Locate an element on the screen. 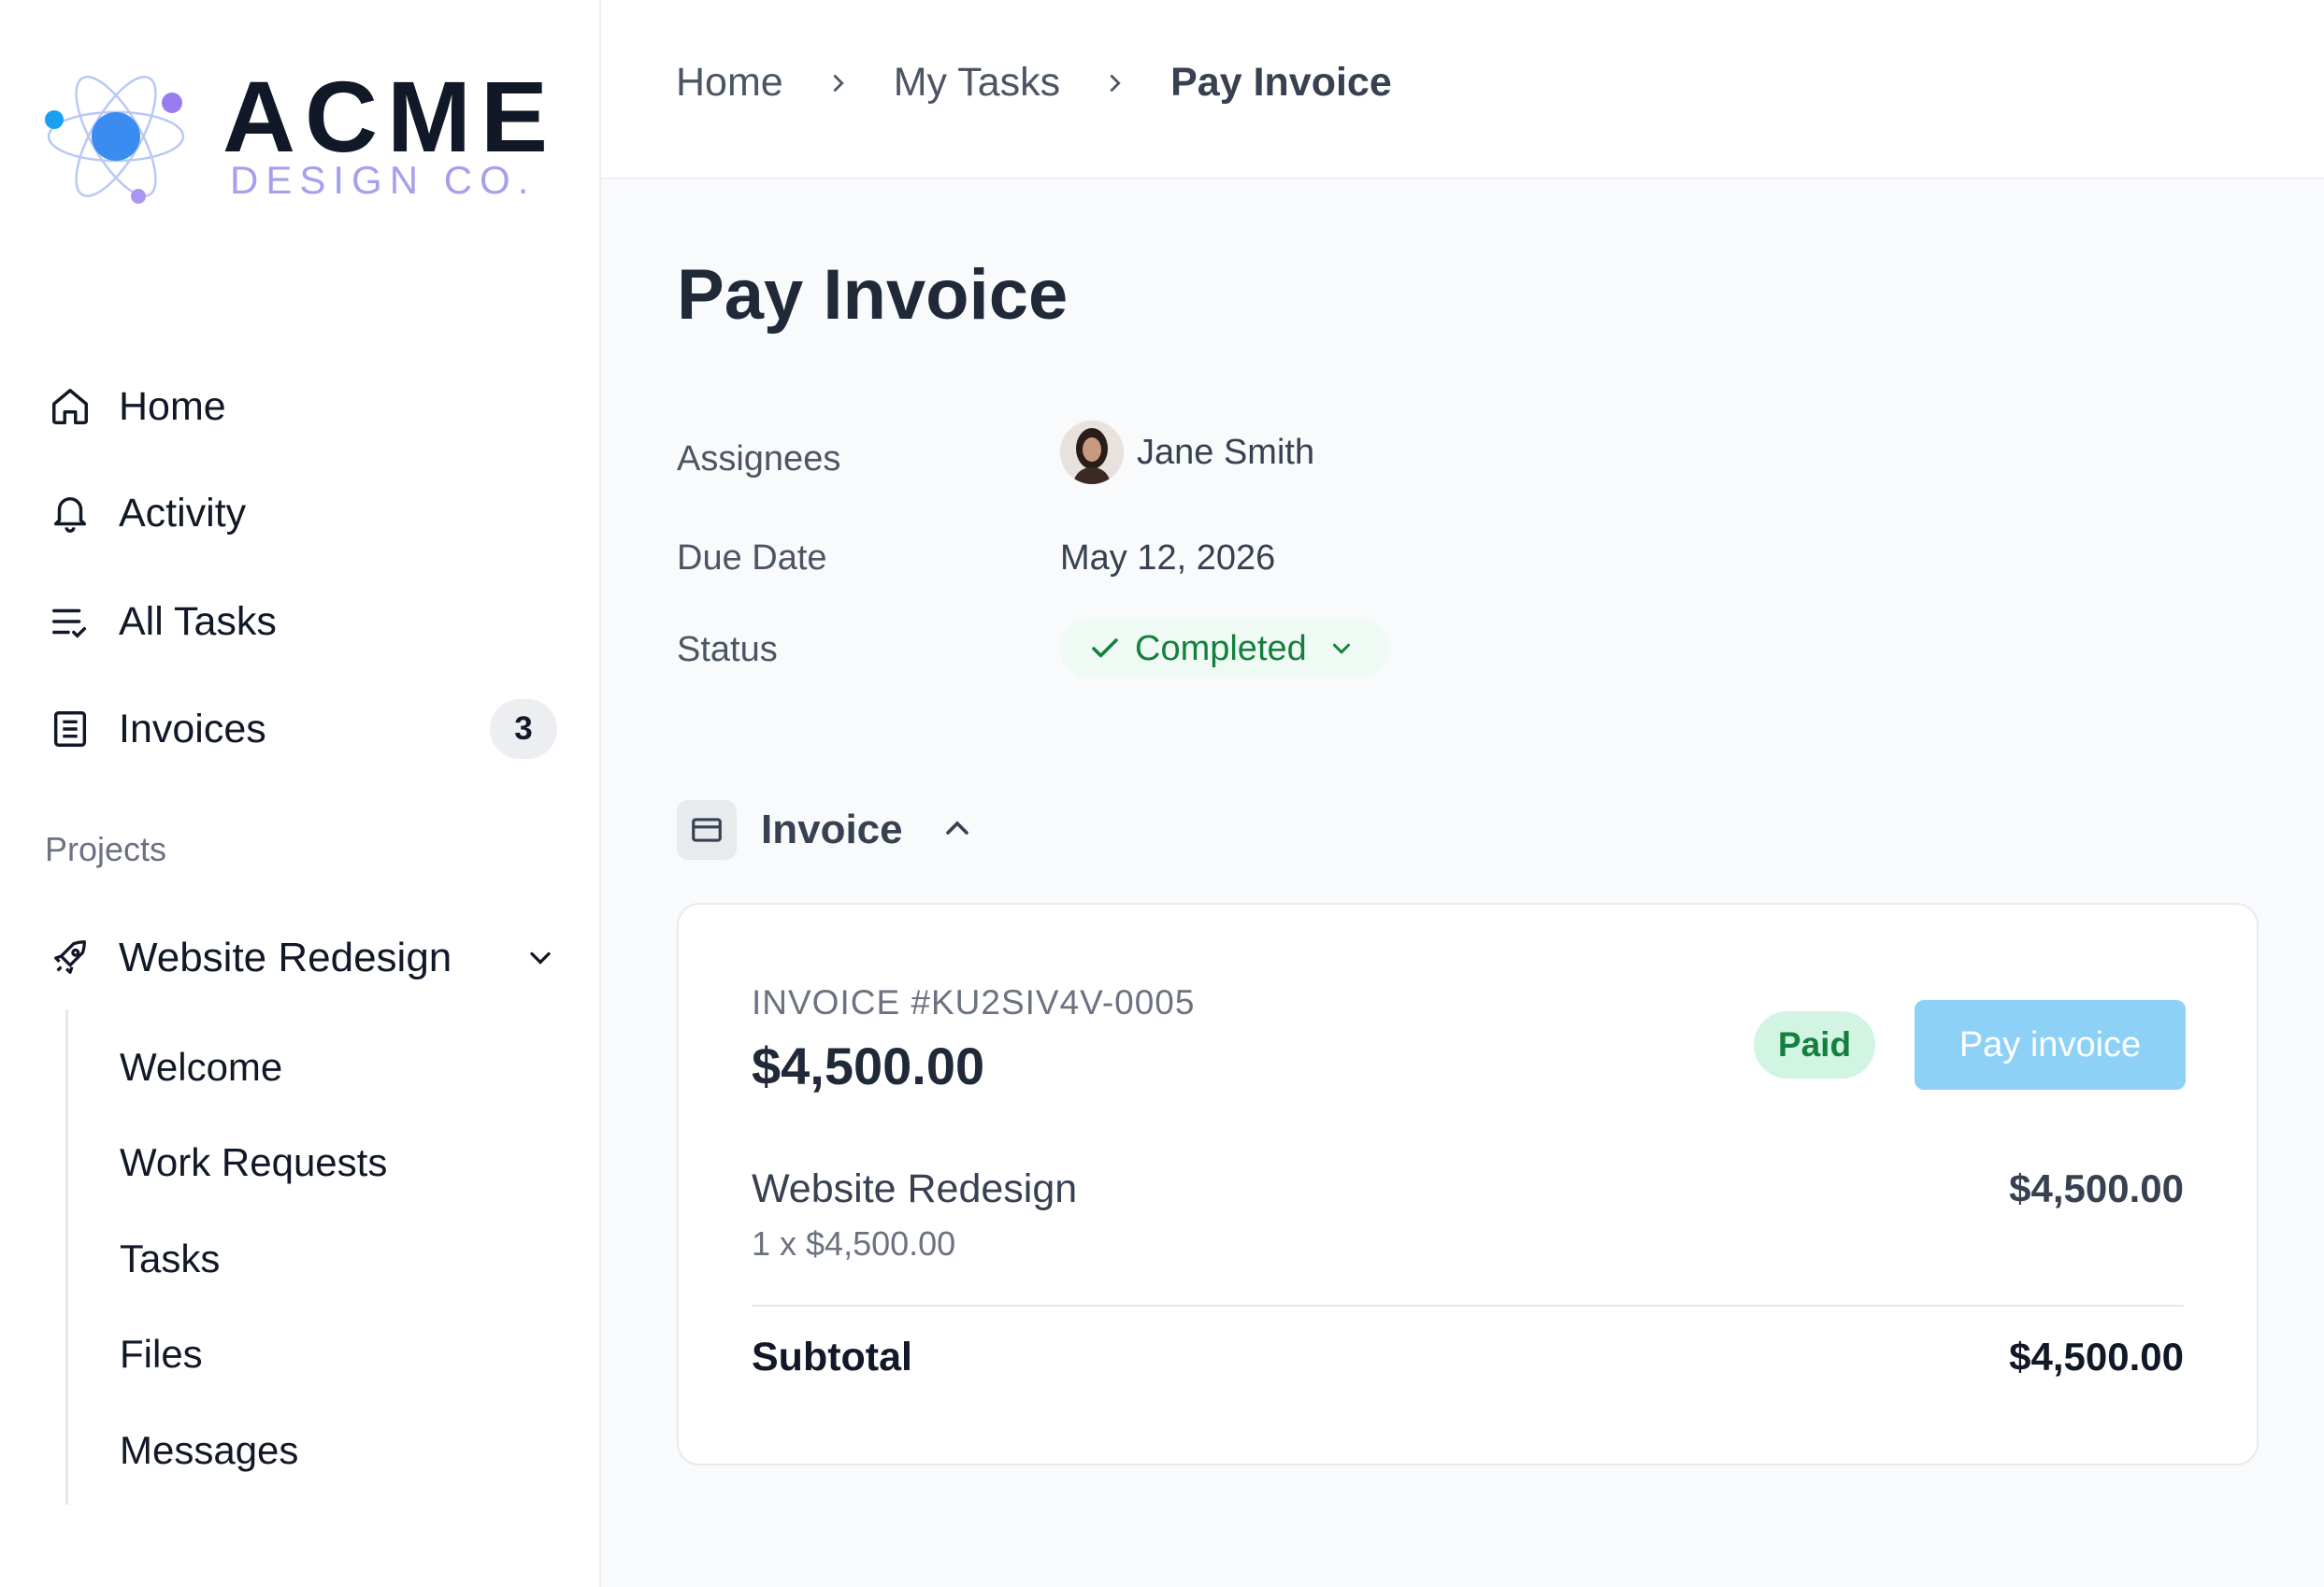 This screenshot has height=1587, width=2324. assignee: Jane Smith is located at coordinates (1187, 452).